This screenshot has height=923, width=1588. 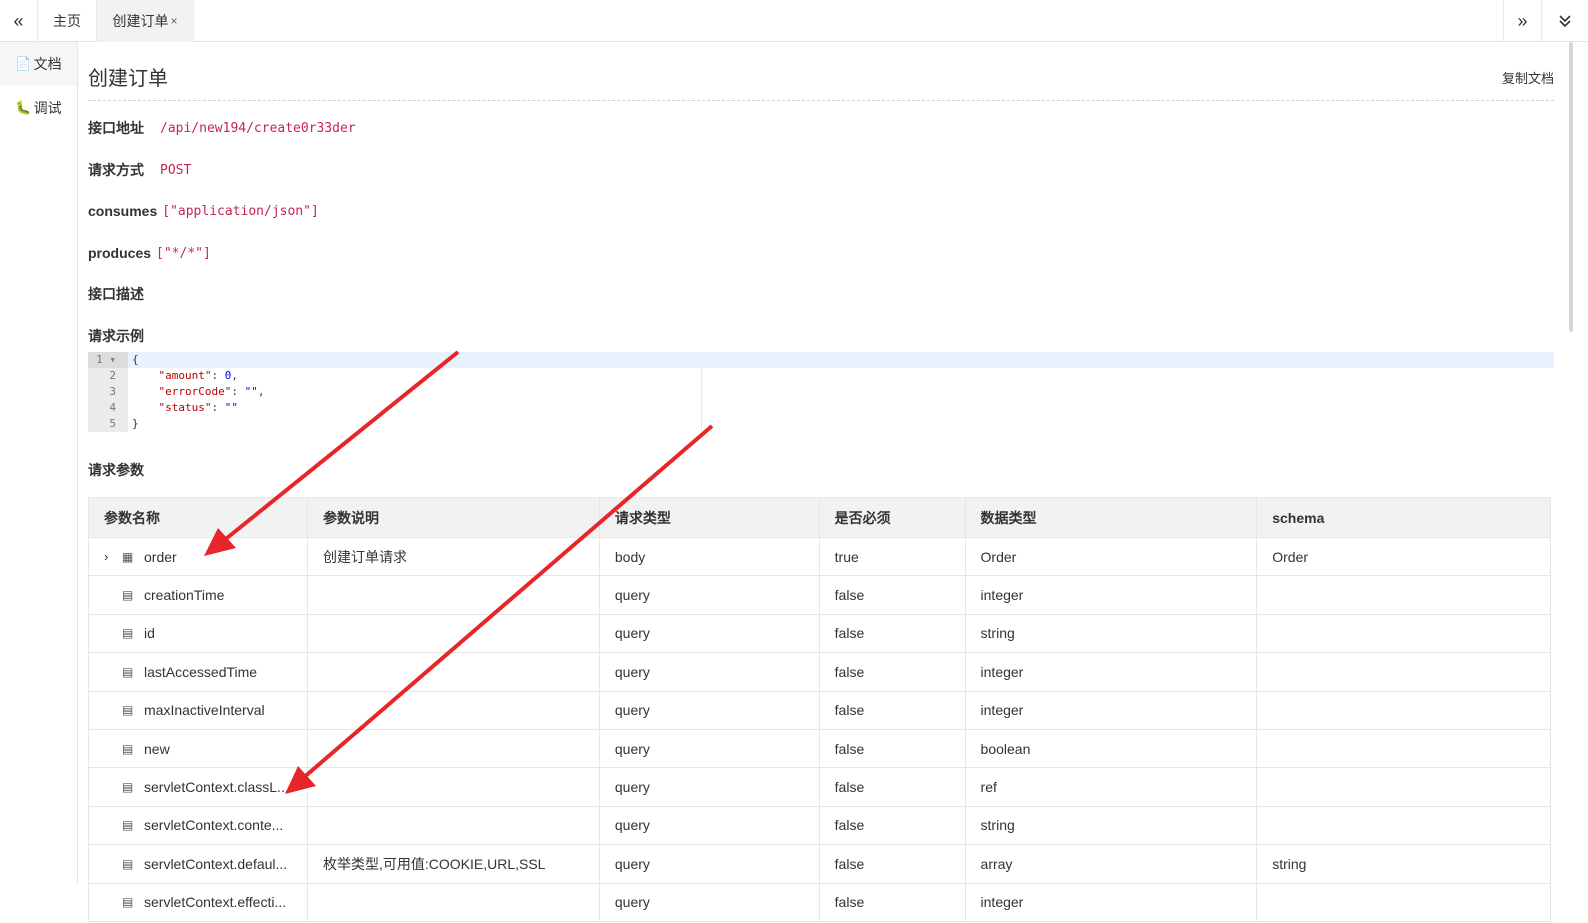 What do you see at coordinates (892, 556) in the screenshot?
I see `param-required: true` at bounding box center [892, 556].